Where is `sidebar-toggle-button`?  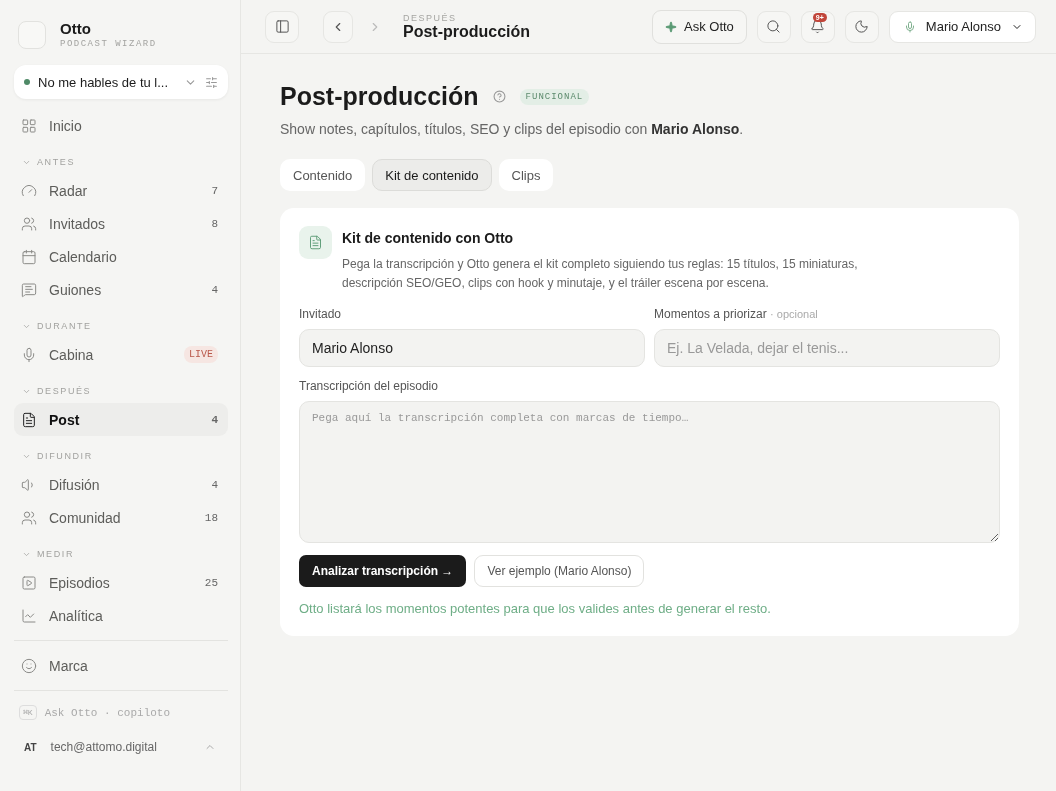 sidebar-toggle-button is located at coordinates (282, 26).